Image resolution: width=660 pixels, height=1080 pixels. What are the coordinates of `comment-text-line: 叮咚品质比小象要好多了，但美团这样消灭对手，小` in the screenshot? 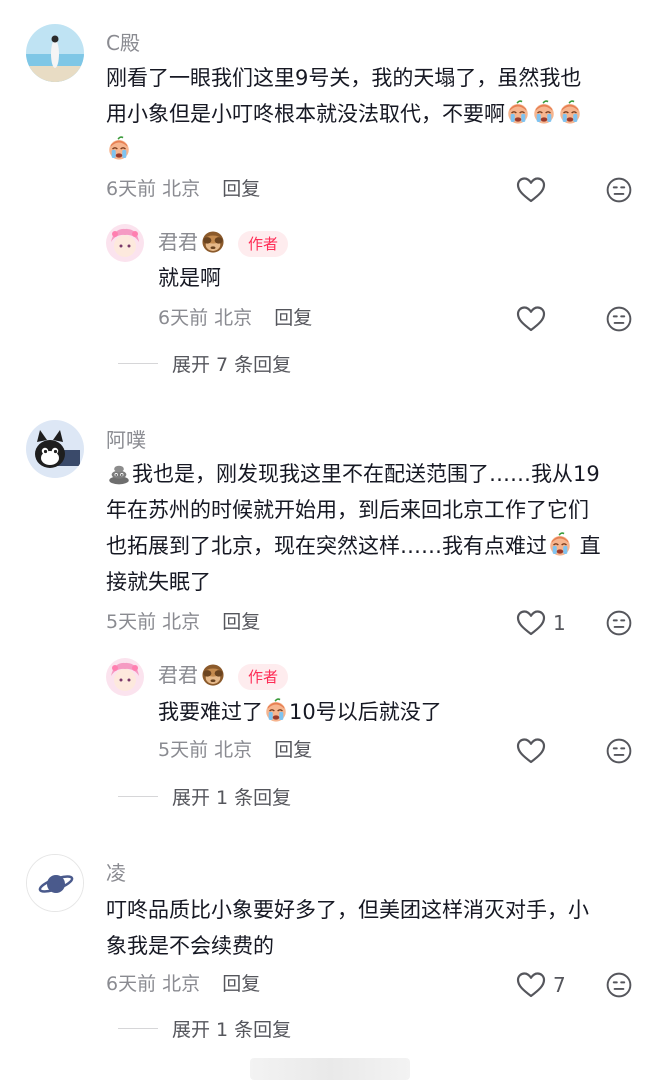 It's located at (347, 910).